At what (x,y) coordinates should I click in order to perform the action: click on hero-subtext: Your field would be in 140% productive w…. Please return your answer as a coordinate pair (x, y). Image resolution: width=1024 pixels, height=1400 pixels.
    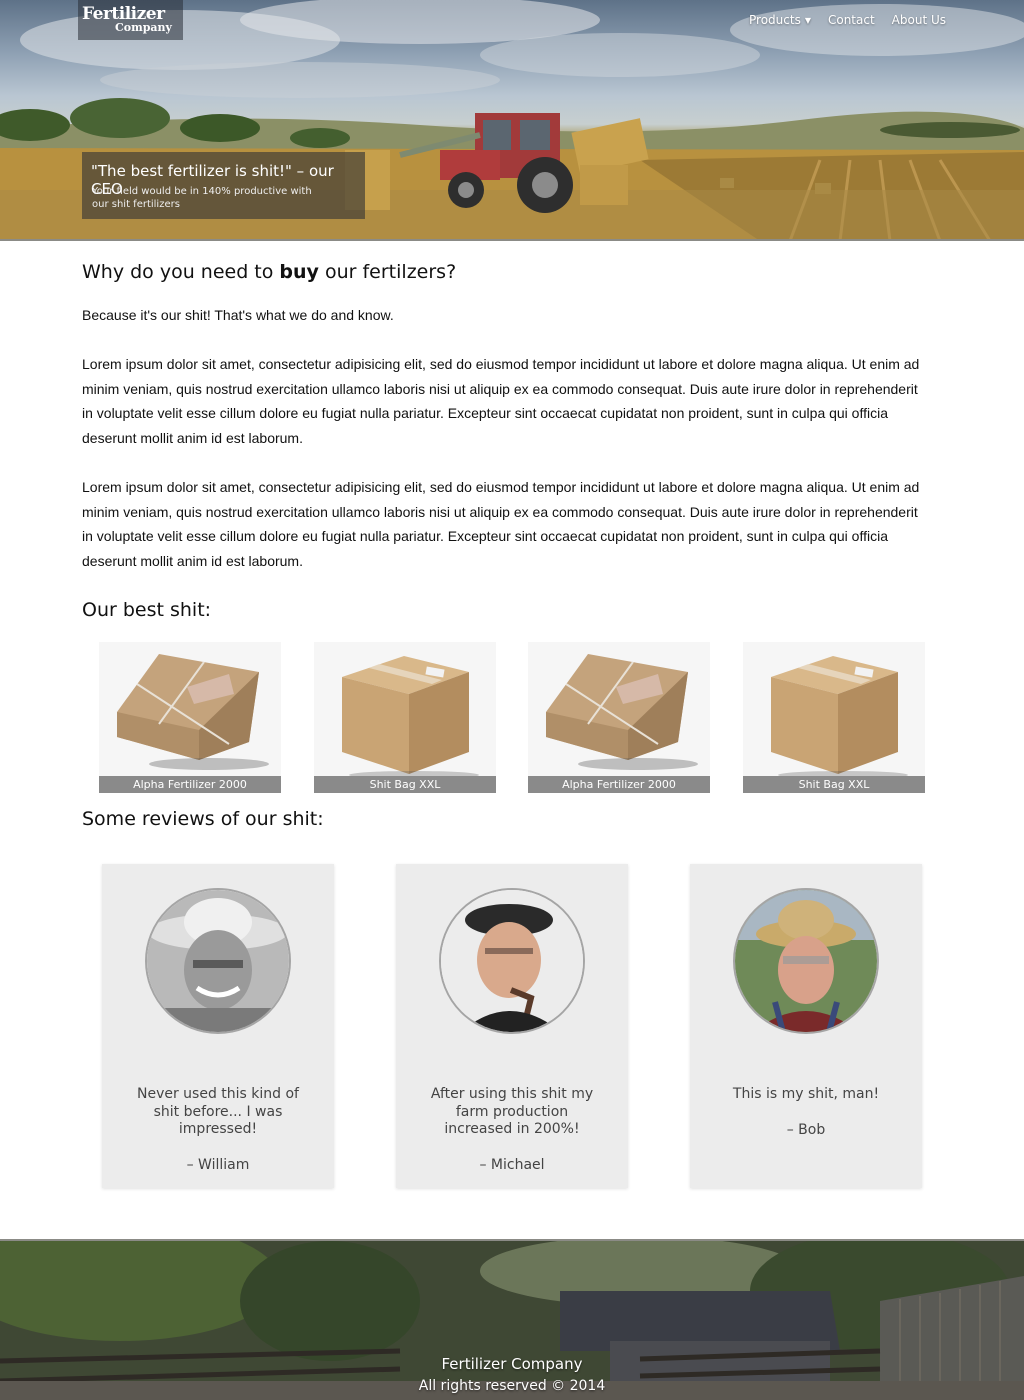
    Looking at the image, I should click on (202, 198).